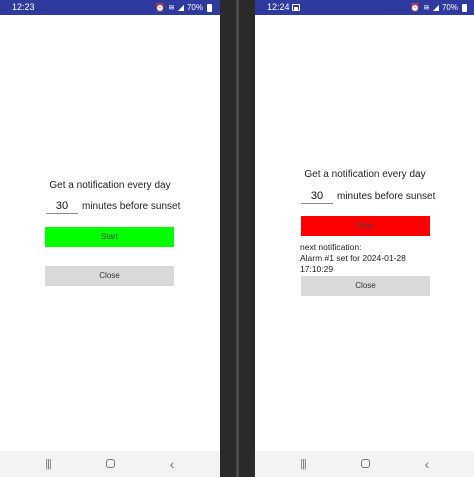  I want to click on stop-button: Stop, so click(365, 226).